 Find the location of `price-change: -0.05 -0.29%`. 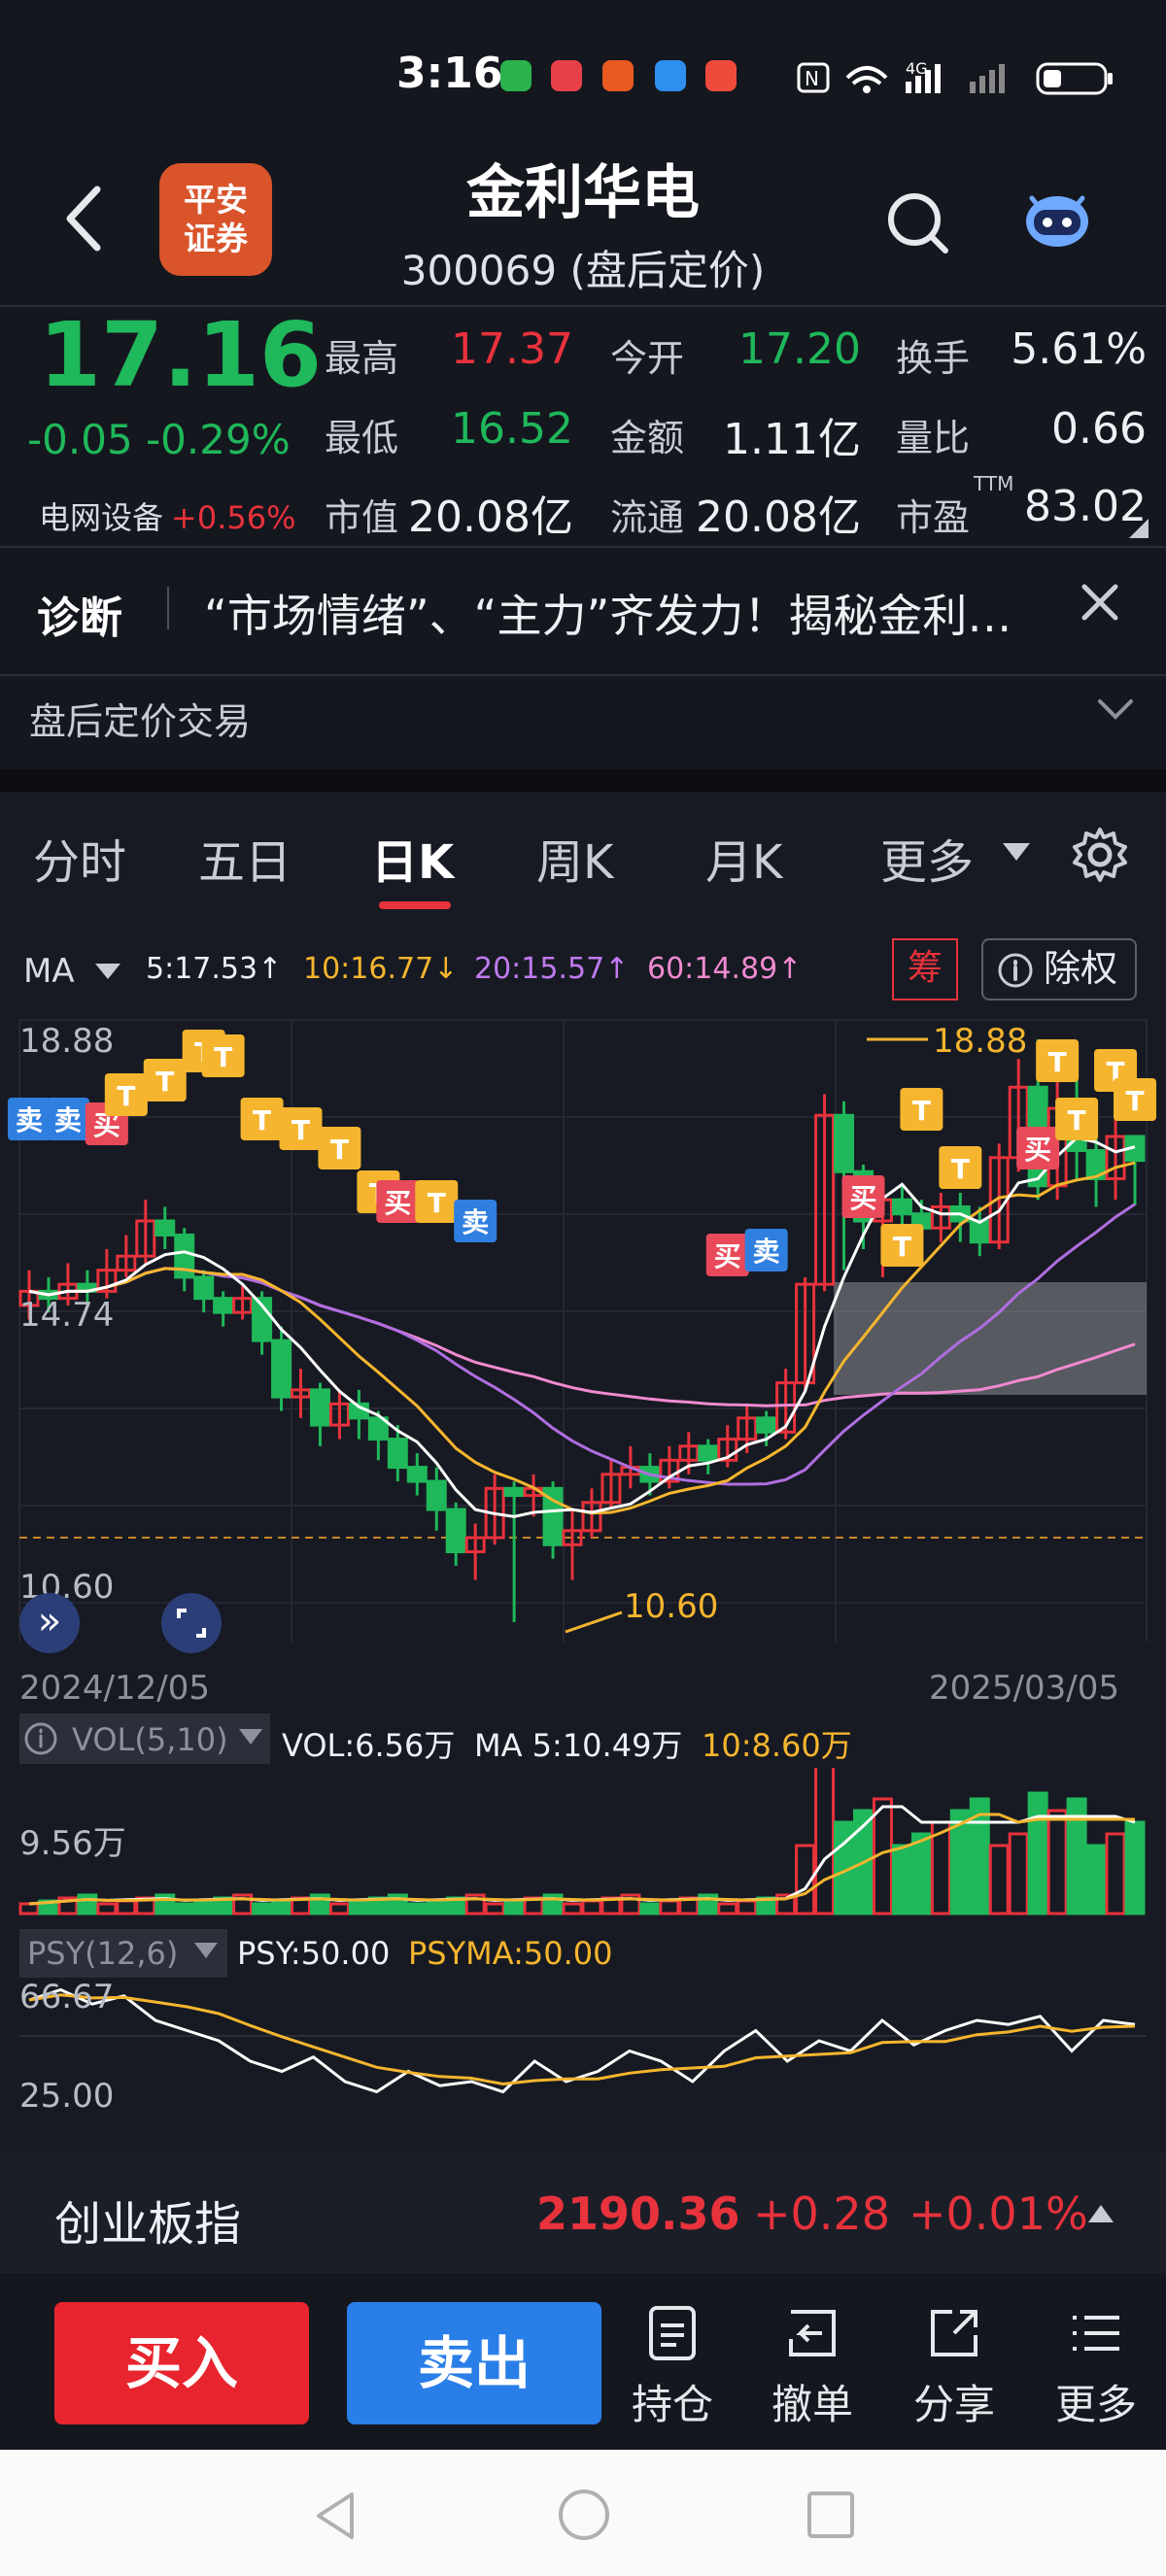

price-change: -0.05 -0.29% is located at coordinates (159, 439).